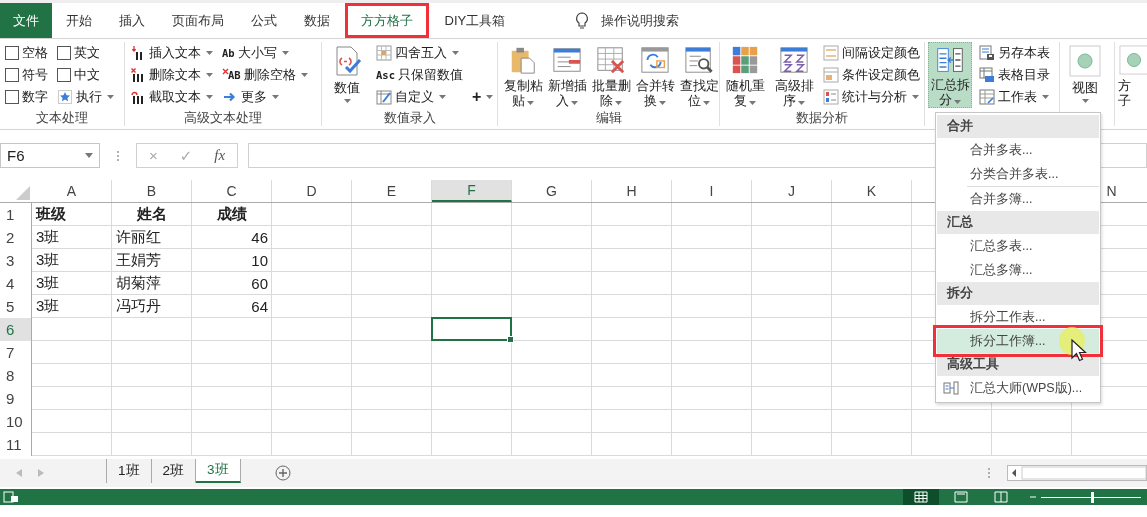  I want to click on ribbon-button: 删除文本, so click(171, 75).